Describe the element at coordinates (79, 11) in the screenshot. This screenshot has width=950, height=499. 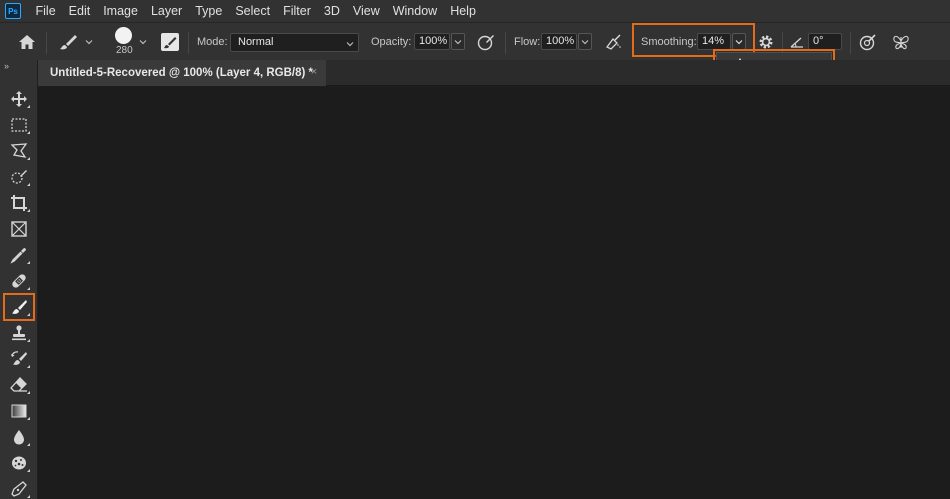
I see `menu-edit: Edit` at that location.